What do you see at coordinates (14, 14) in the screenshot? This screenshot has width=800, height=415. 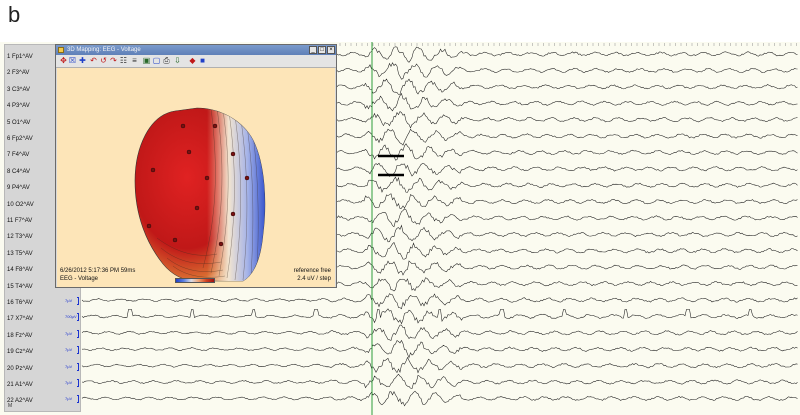 I see `figure-label: b` at bounding box center [14, 14].